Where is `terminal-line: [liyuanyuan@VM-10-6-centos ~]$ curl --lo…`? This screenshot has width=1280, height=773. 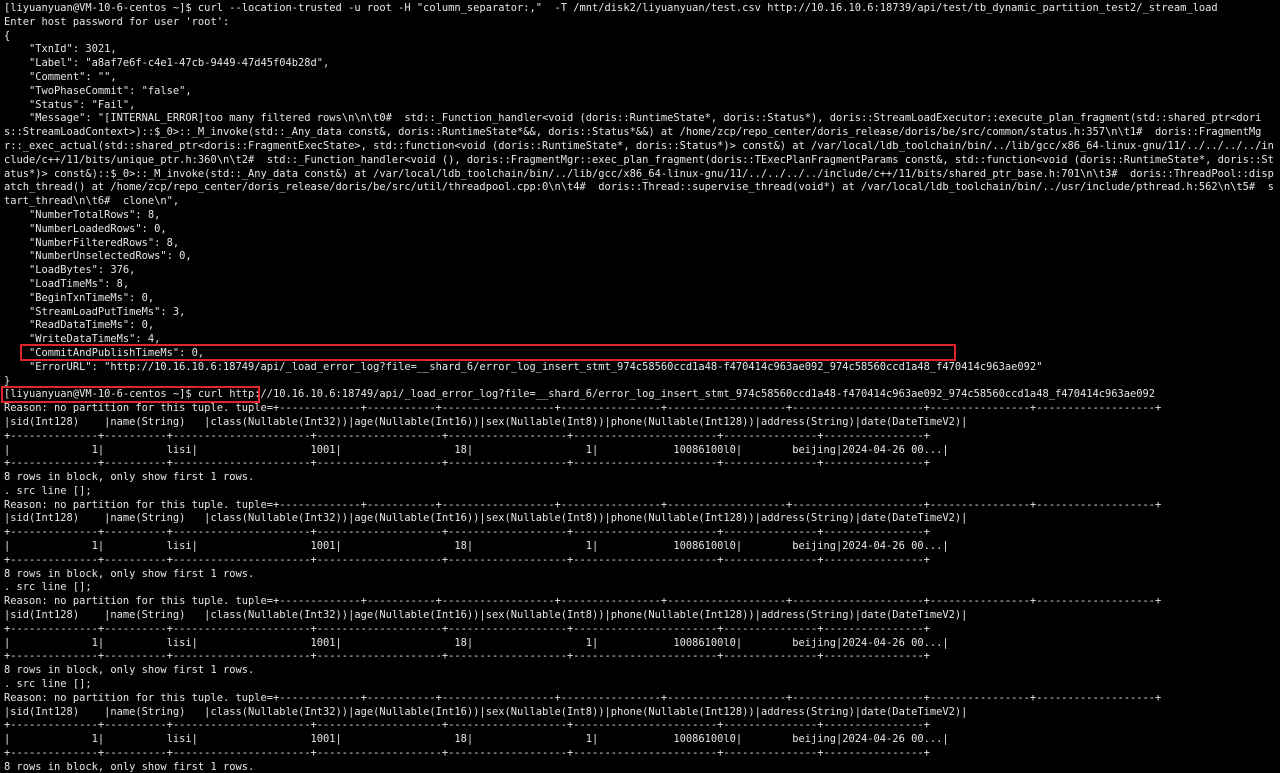
terminal-line: [liyuanyuan@VM-10-6-centos ~]$ curl --lo… is located at coordinates (611, 8).